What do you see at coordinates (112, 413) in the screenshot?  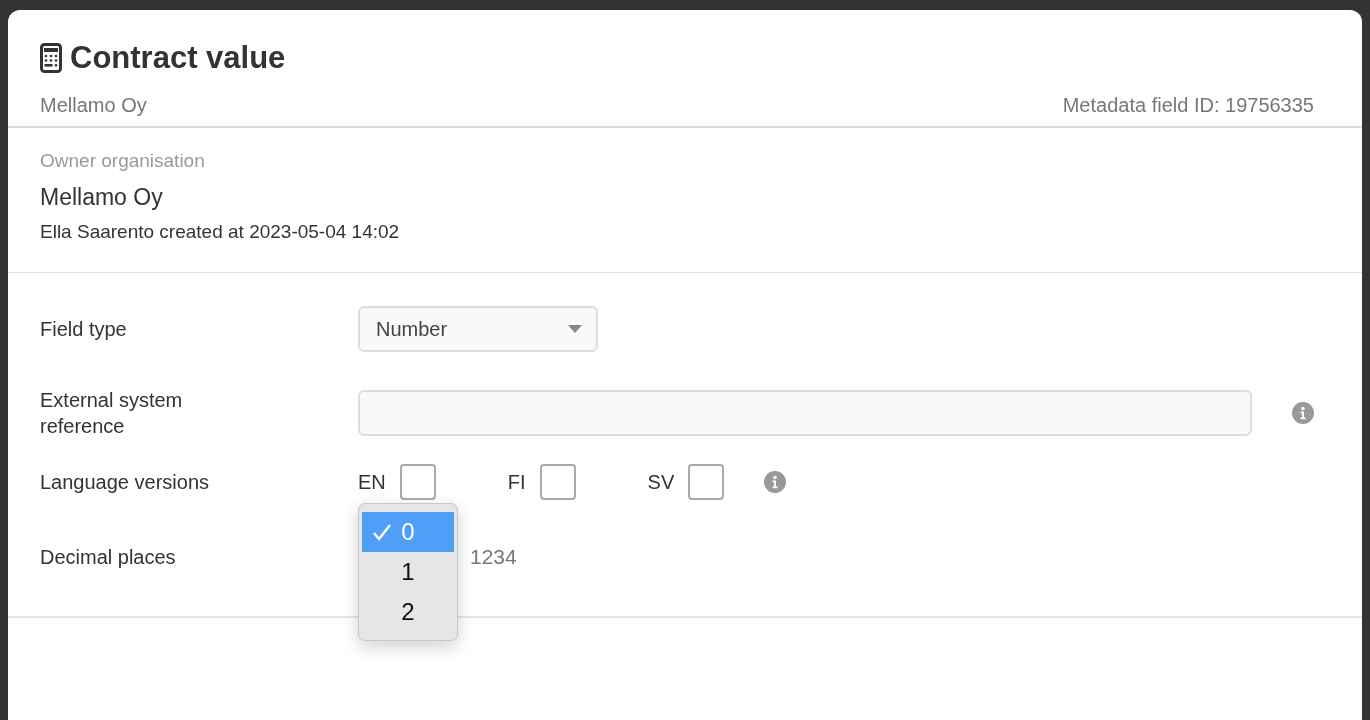 I see `field-label: External system reference` at bounding box center [112, 413].